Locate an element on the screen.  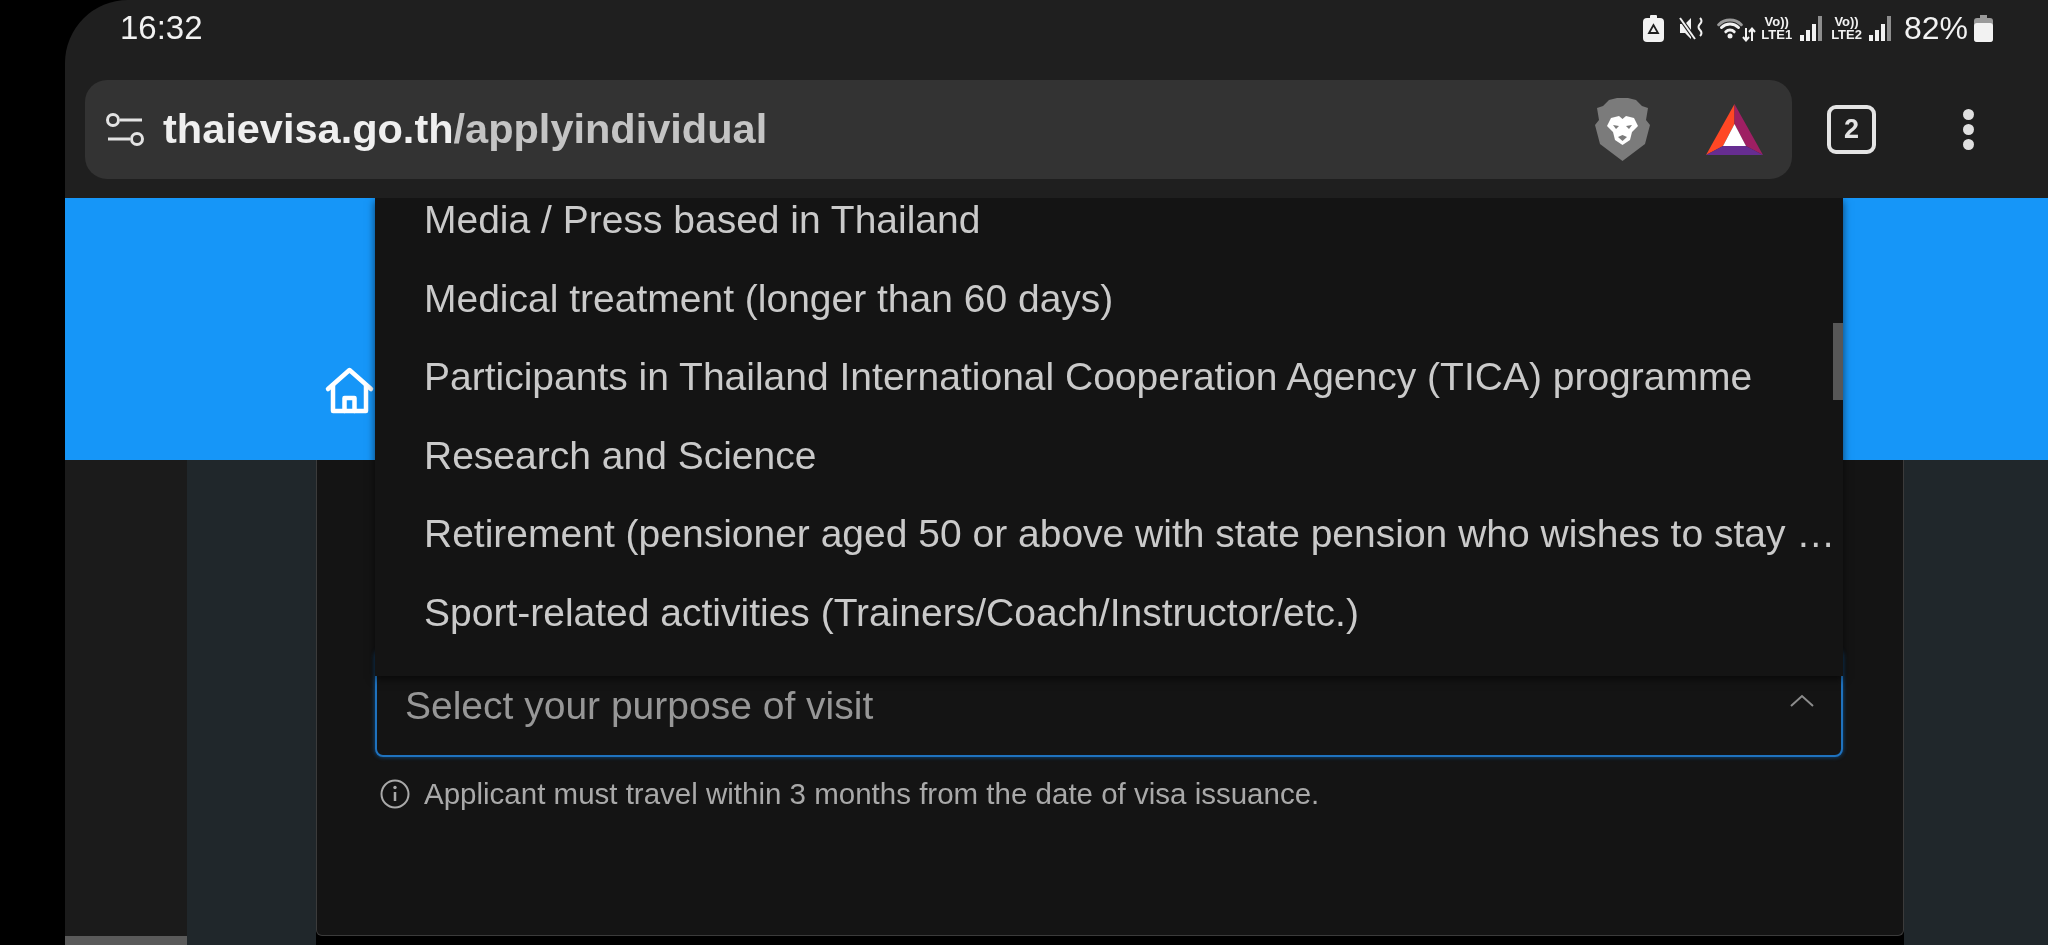
dropdown-option: Research and Science is located at coordinates (620, 455).